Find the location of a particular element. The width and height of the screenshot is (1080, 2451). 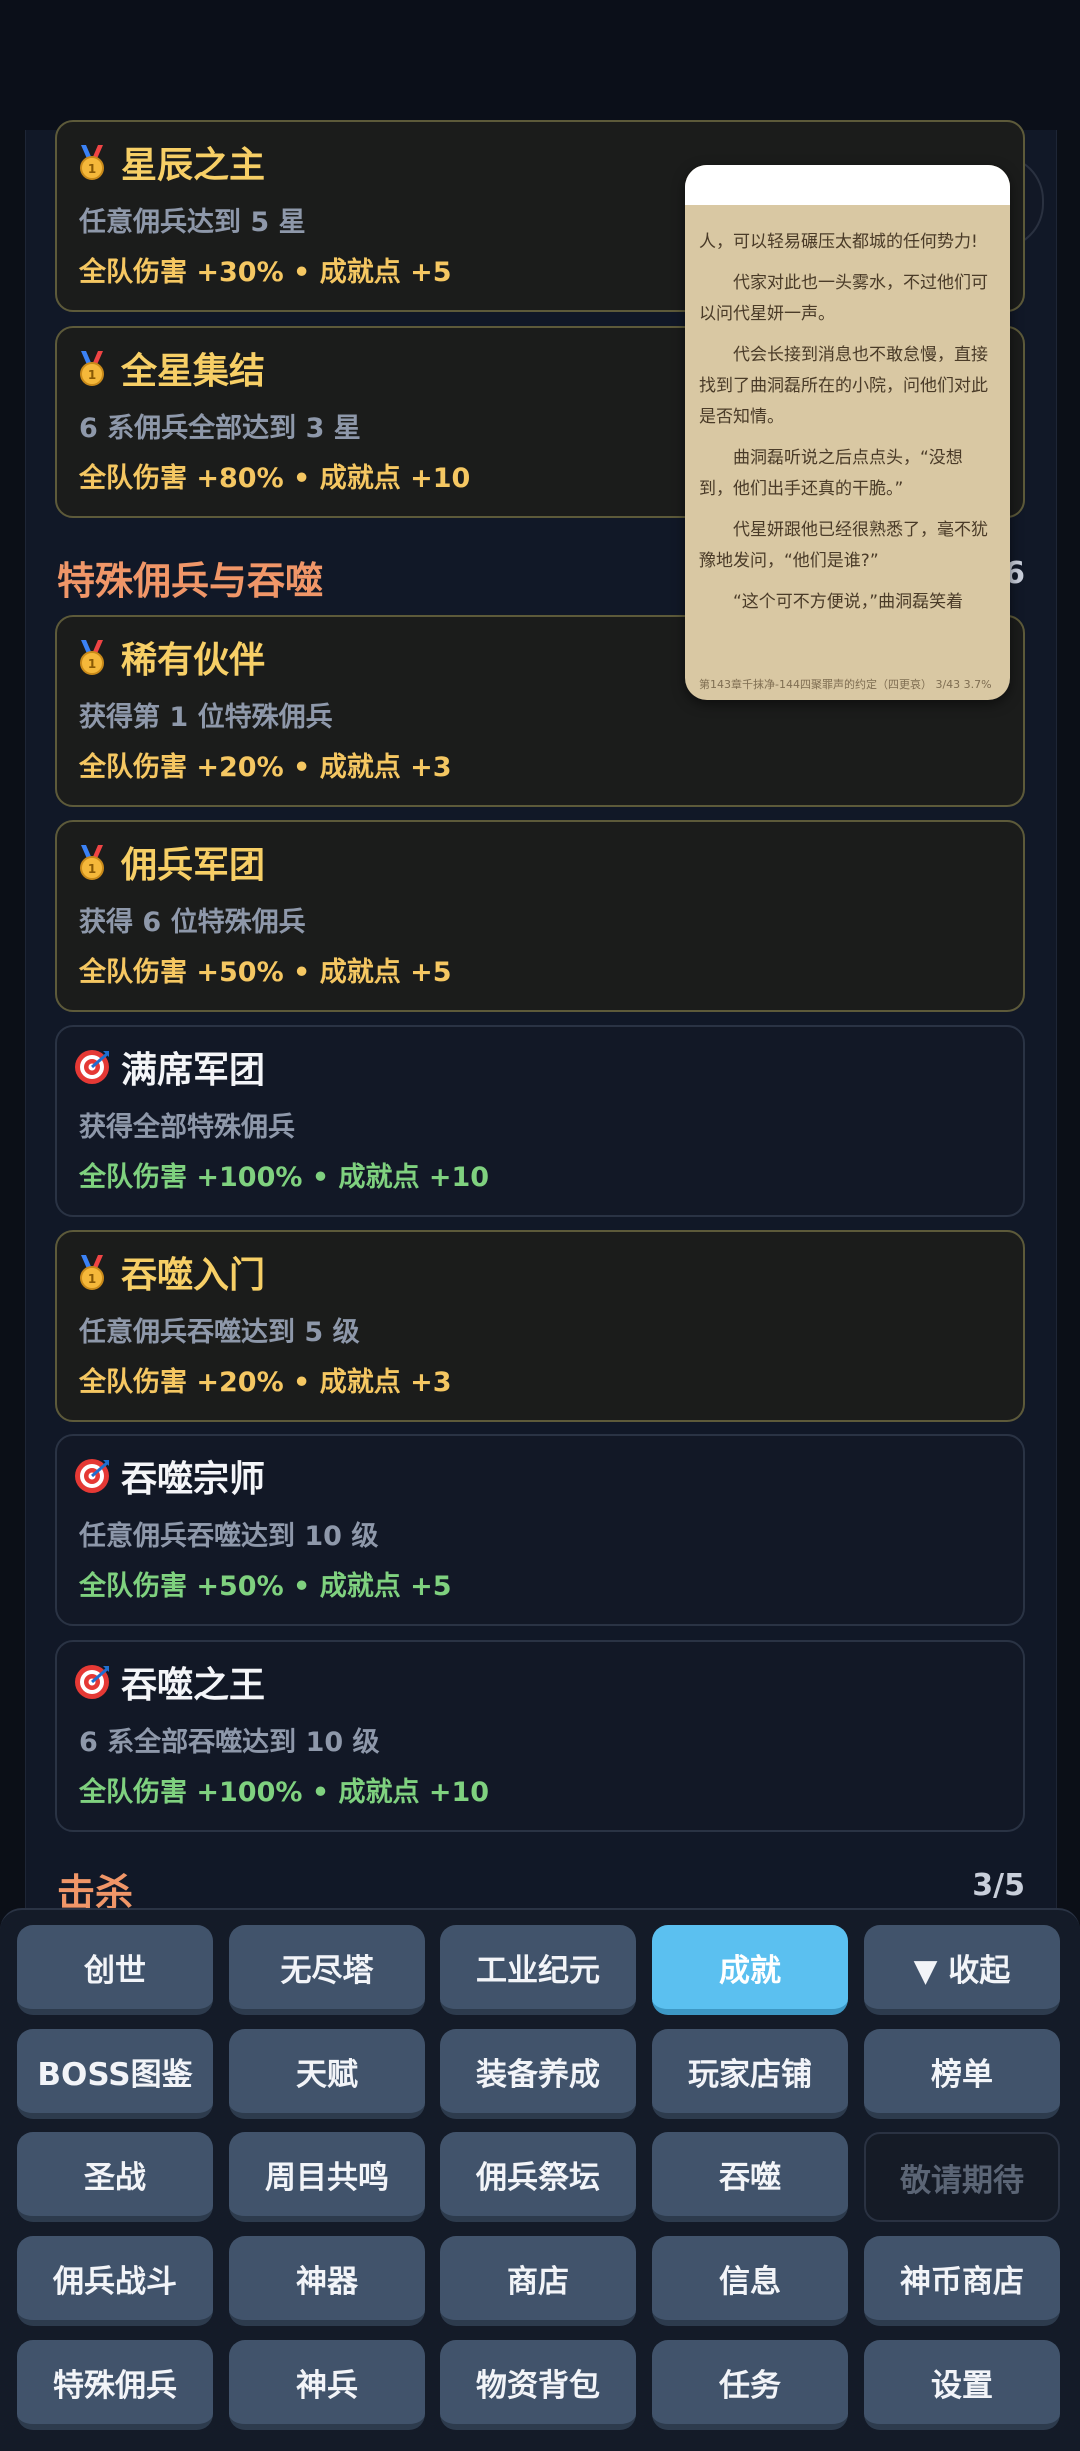

achievement-title: 吞噬之王 is located at coordinates (169, 1682).